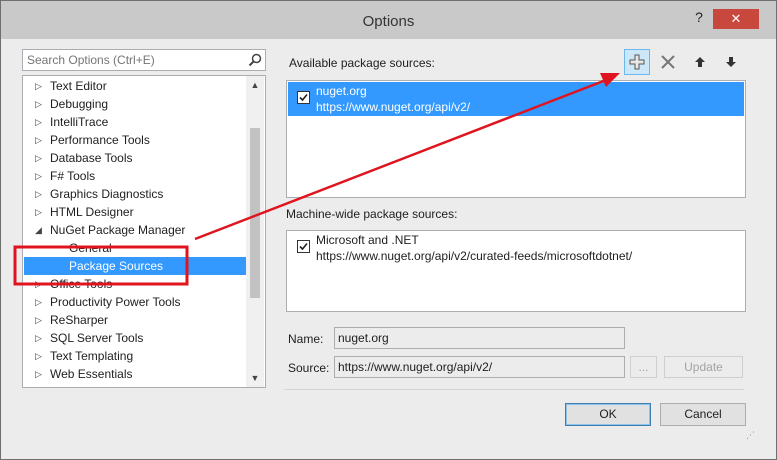  What do you see at coordinates (255, 213) in the screenshot?
I see `scrollbar-thumb` at bounding box center [255, 213].